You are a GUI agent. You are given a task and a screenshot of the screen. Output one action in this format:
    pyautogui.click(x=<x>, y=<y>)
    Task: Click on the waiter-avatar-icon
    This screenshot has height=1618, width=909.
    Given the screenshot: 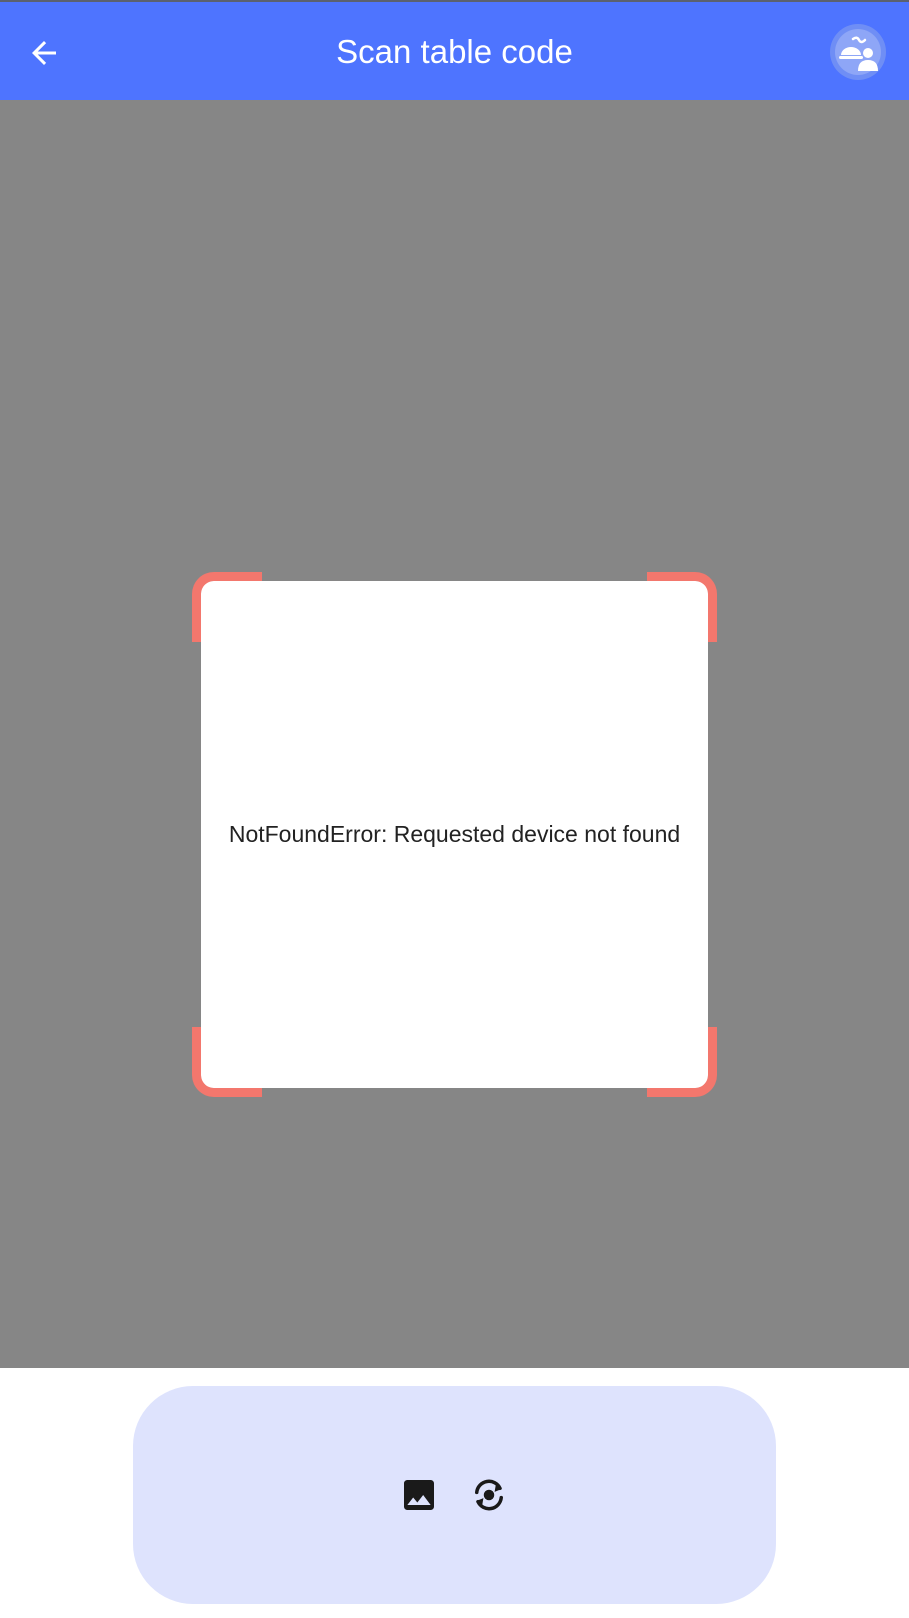 What is the action you would take?
    pyautogui.click(x=858, y=52)
    